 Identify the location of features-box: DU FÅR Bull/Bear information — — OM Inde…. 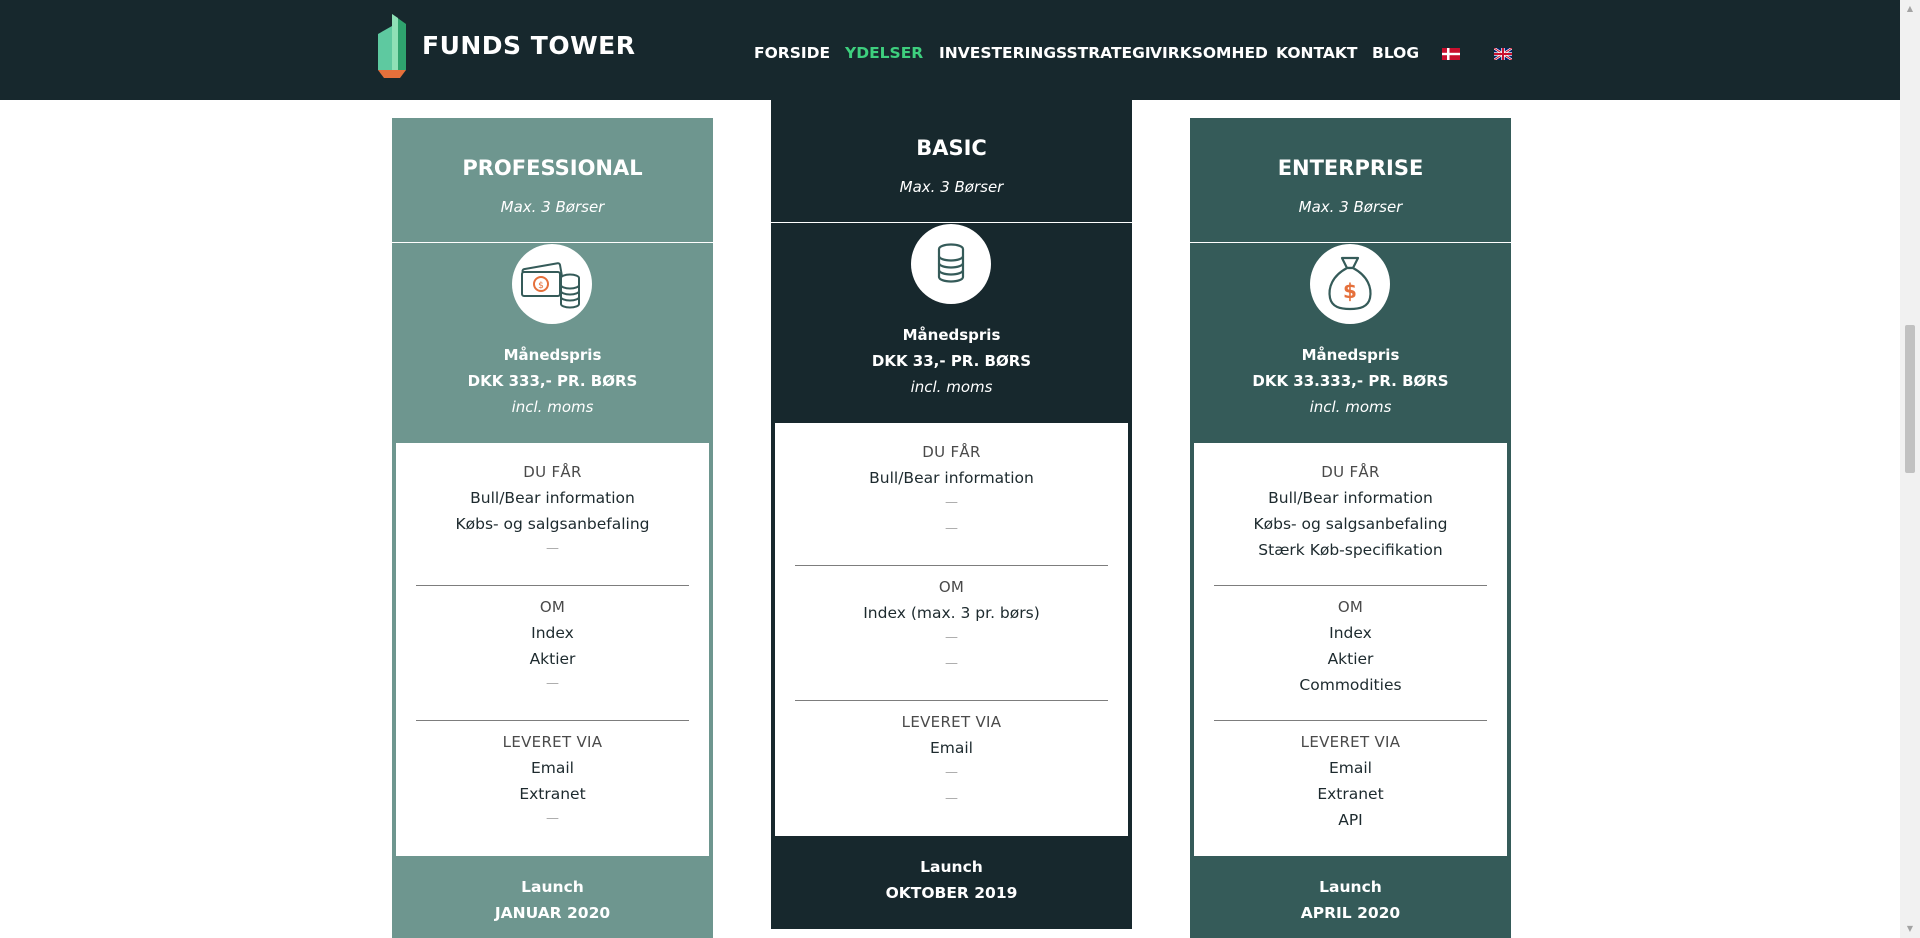
(951, 629).